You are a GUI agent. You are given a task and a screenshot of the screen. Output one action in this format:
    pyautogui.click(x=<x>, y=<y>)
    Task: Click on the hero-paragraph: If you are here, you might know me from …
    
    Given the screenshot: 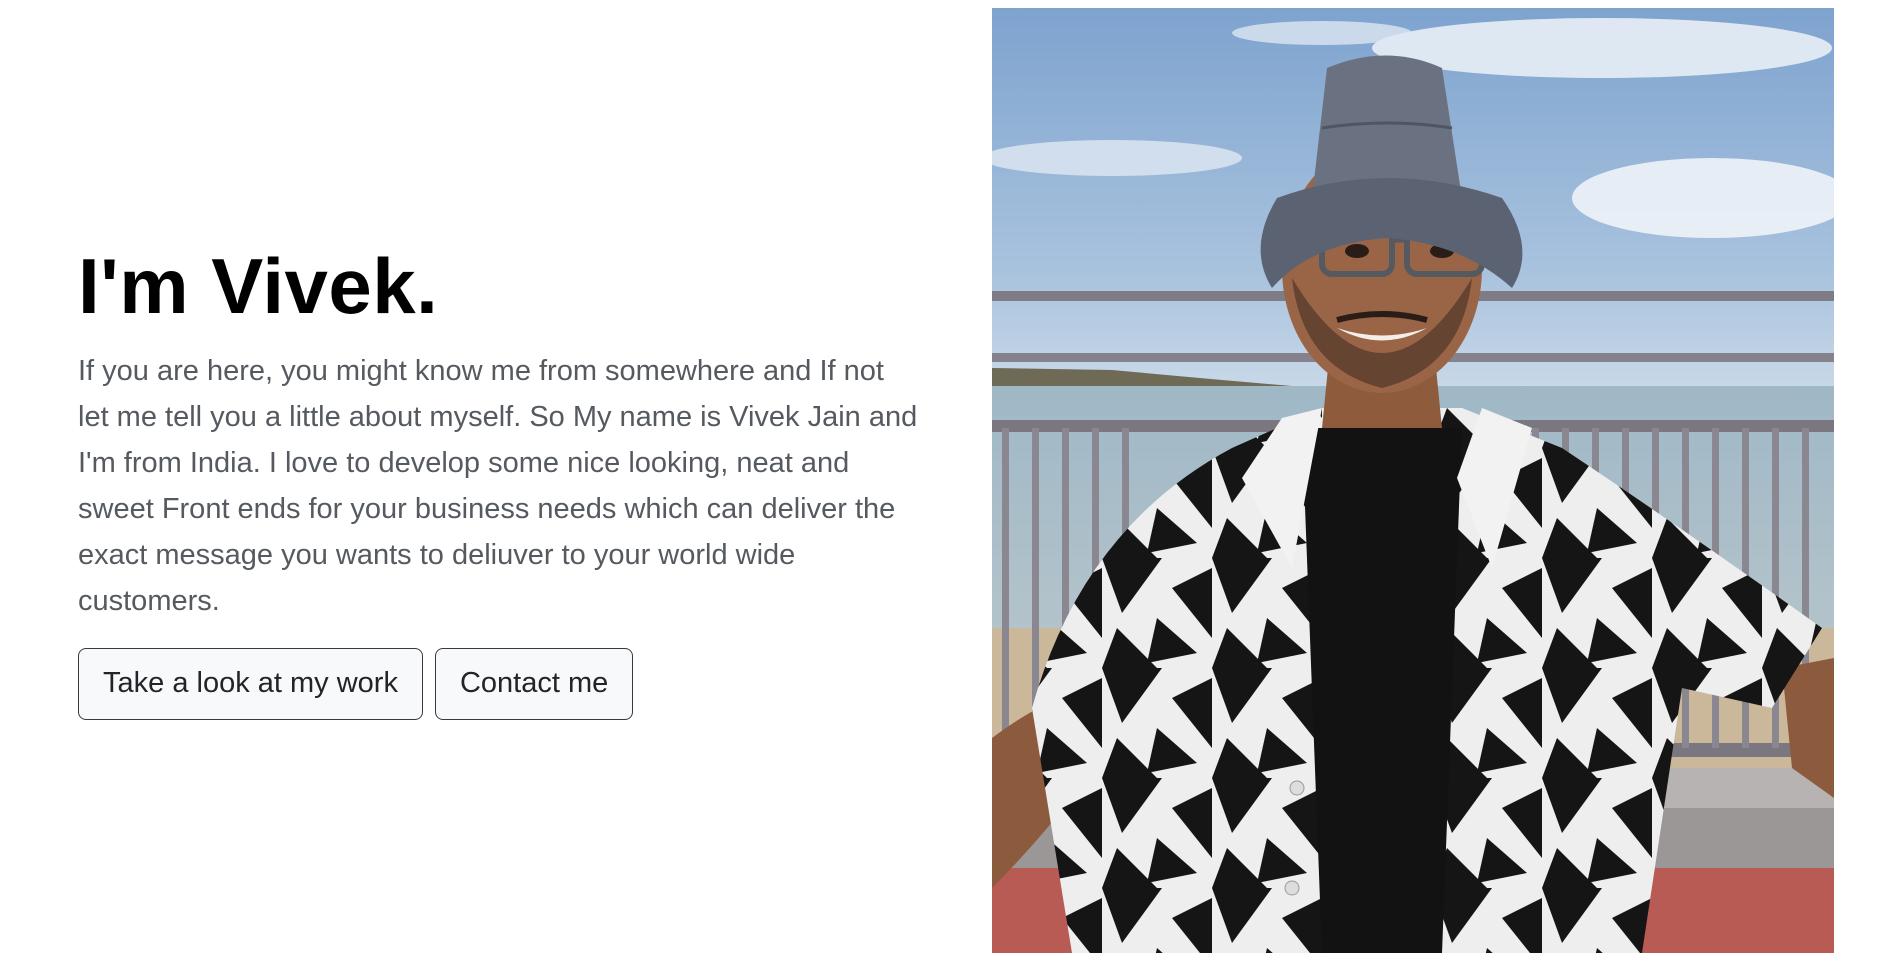 What is the action you would take?
    pyautogui.click(x=498, y=485)
    